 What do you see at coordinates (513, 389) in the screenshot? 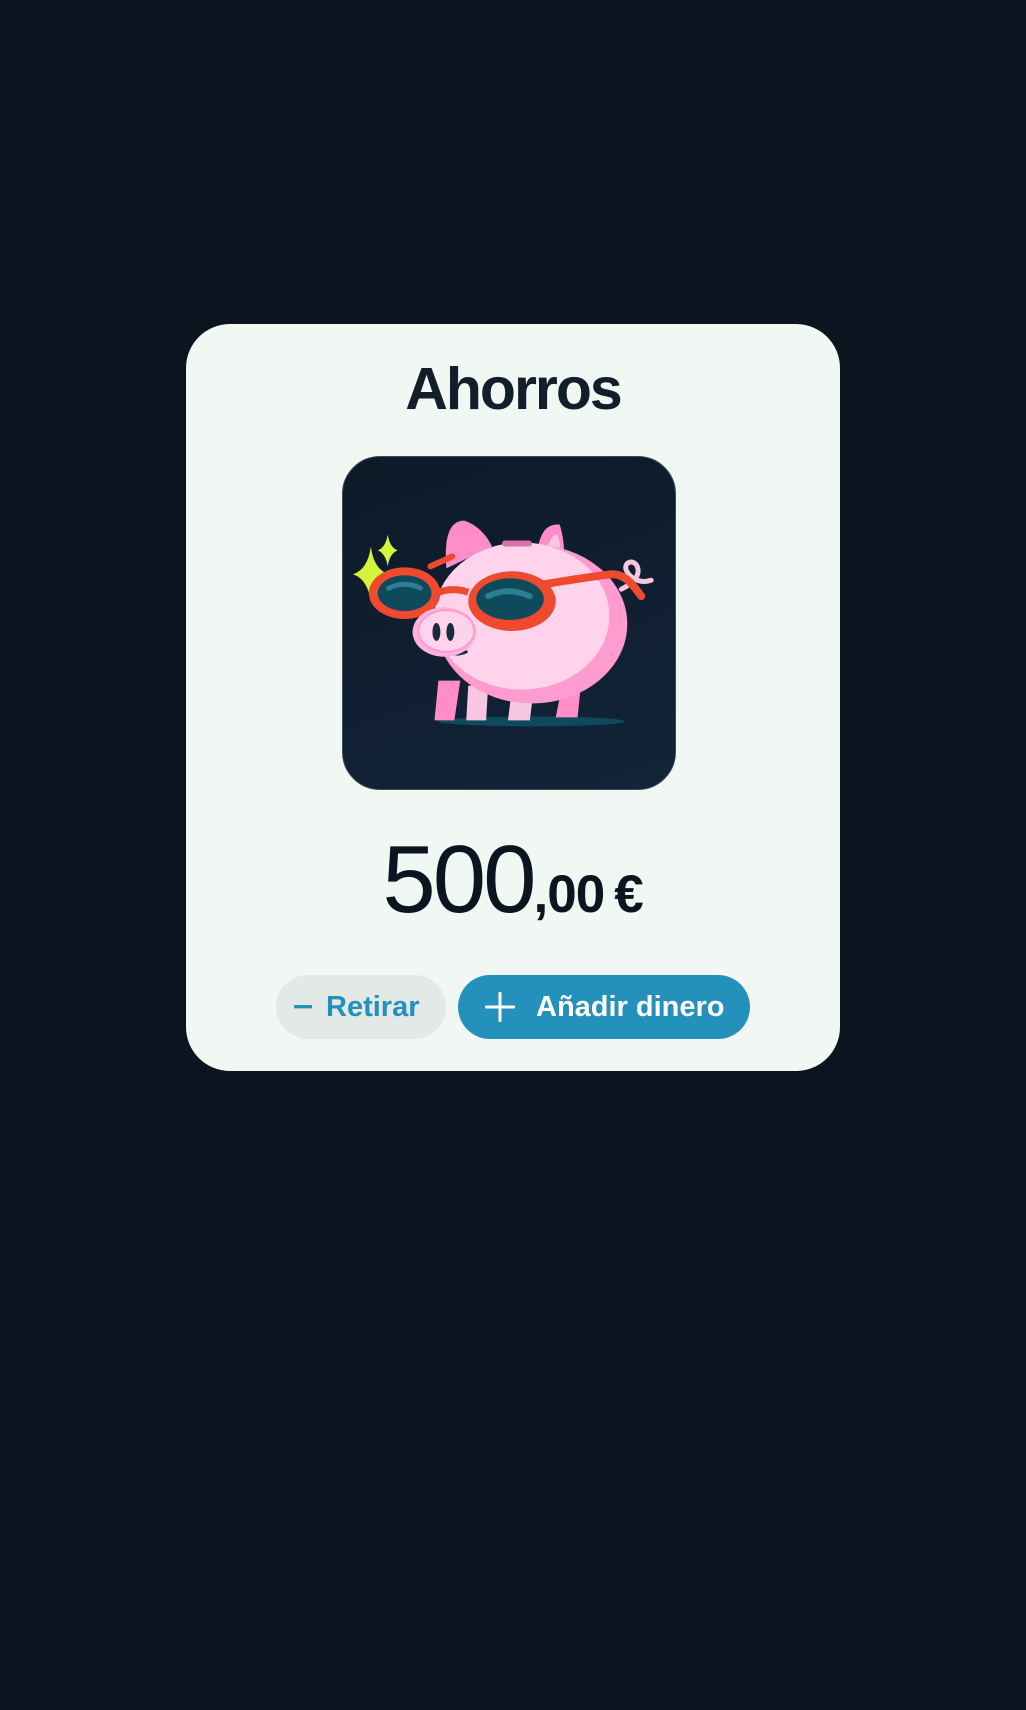
I see `card-title: Ahorros` at bounding box center [513, 389].